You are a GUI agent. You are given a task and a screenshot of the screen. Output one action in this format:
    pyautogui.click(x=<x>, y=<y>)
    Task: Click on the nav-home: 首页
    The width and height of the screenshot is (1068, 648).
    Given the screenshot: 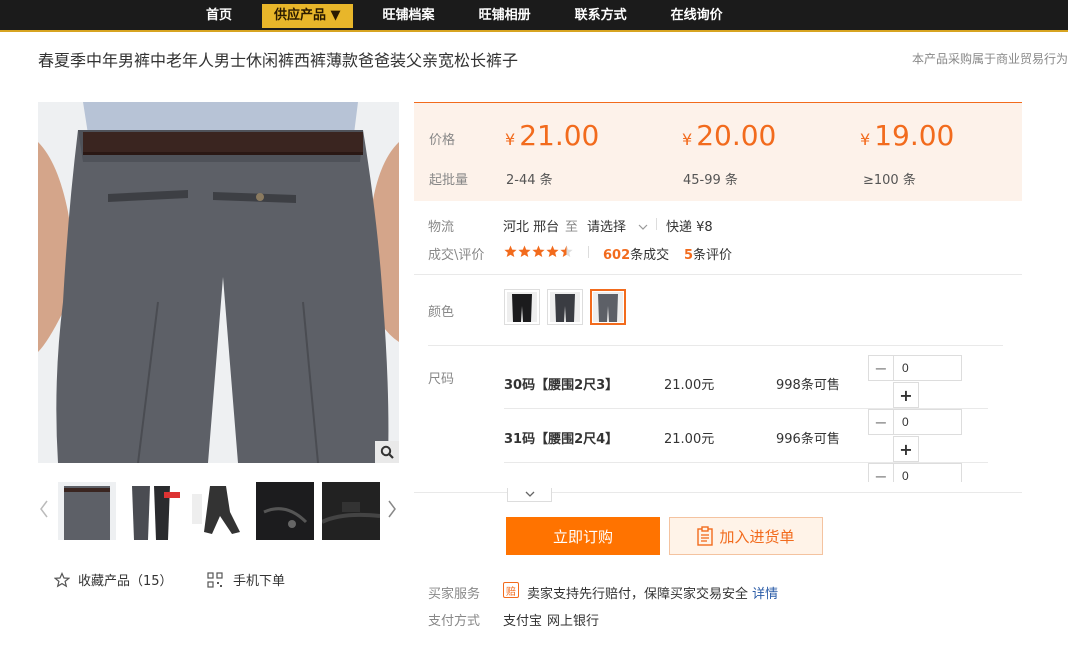 What is the action you would take?
    pyautogui.click(x=219, y=16)
    